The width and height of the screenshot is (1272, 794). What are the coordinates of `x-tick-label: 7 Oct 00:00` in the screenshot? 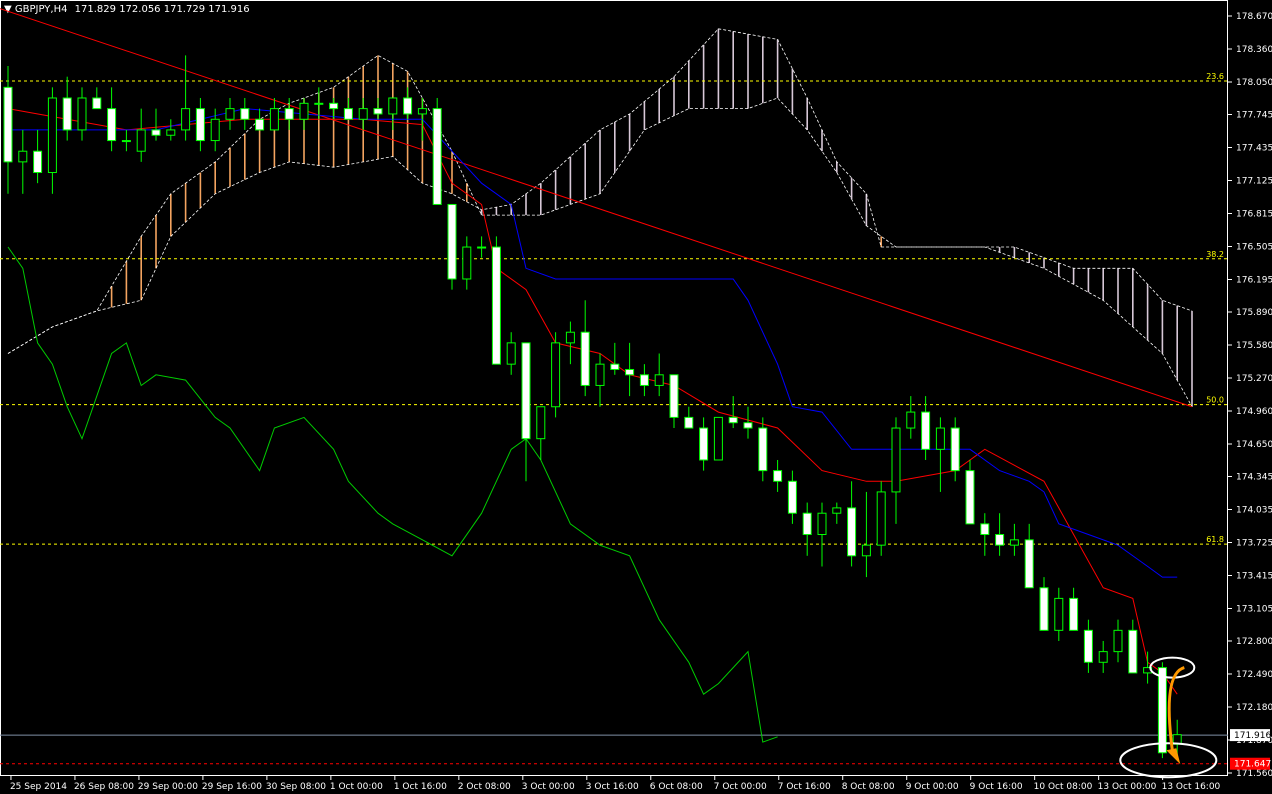 It's located at (740, 787).